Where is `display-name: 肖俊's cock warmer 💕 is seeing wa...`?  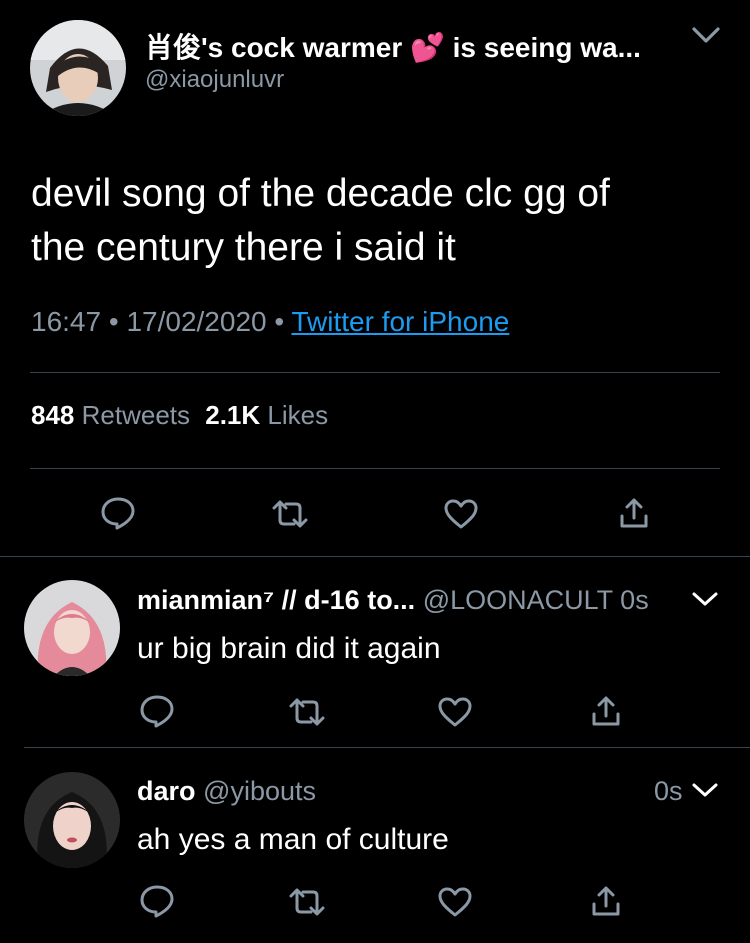
display-name: 肖俊's cock warmer 💕 is seeing wa... is located at coordinates (410, 46).